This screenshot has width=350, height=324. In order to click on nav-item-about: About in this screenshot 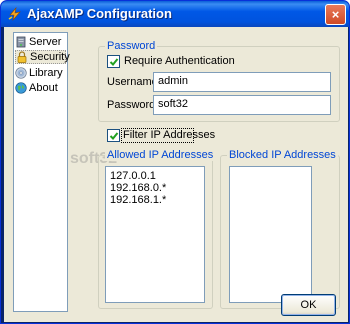, I will do `click(40, 88)`.